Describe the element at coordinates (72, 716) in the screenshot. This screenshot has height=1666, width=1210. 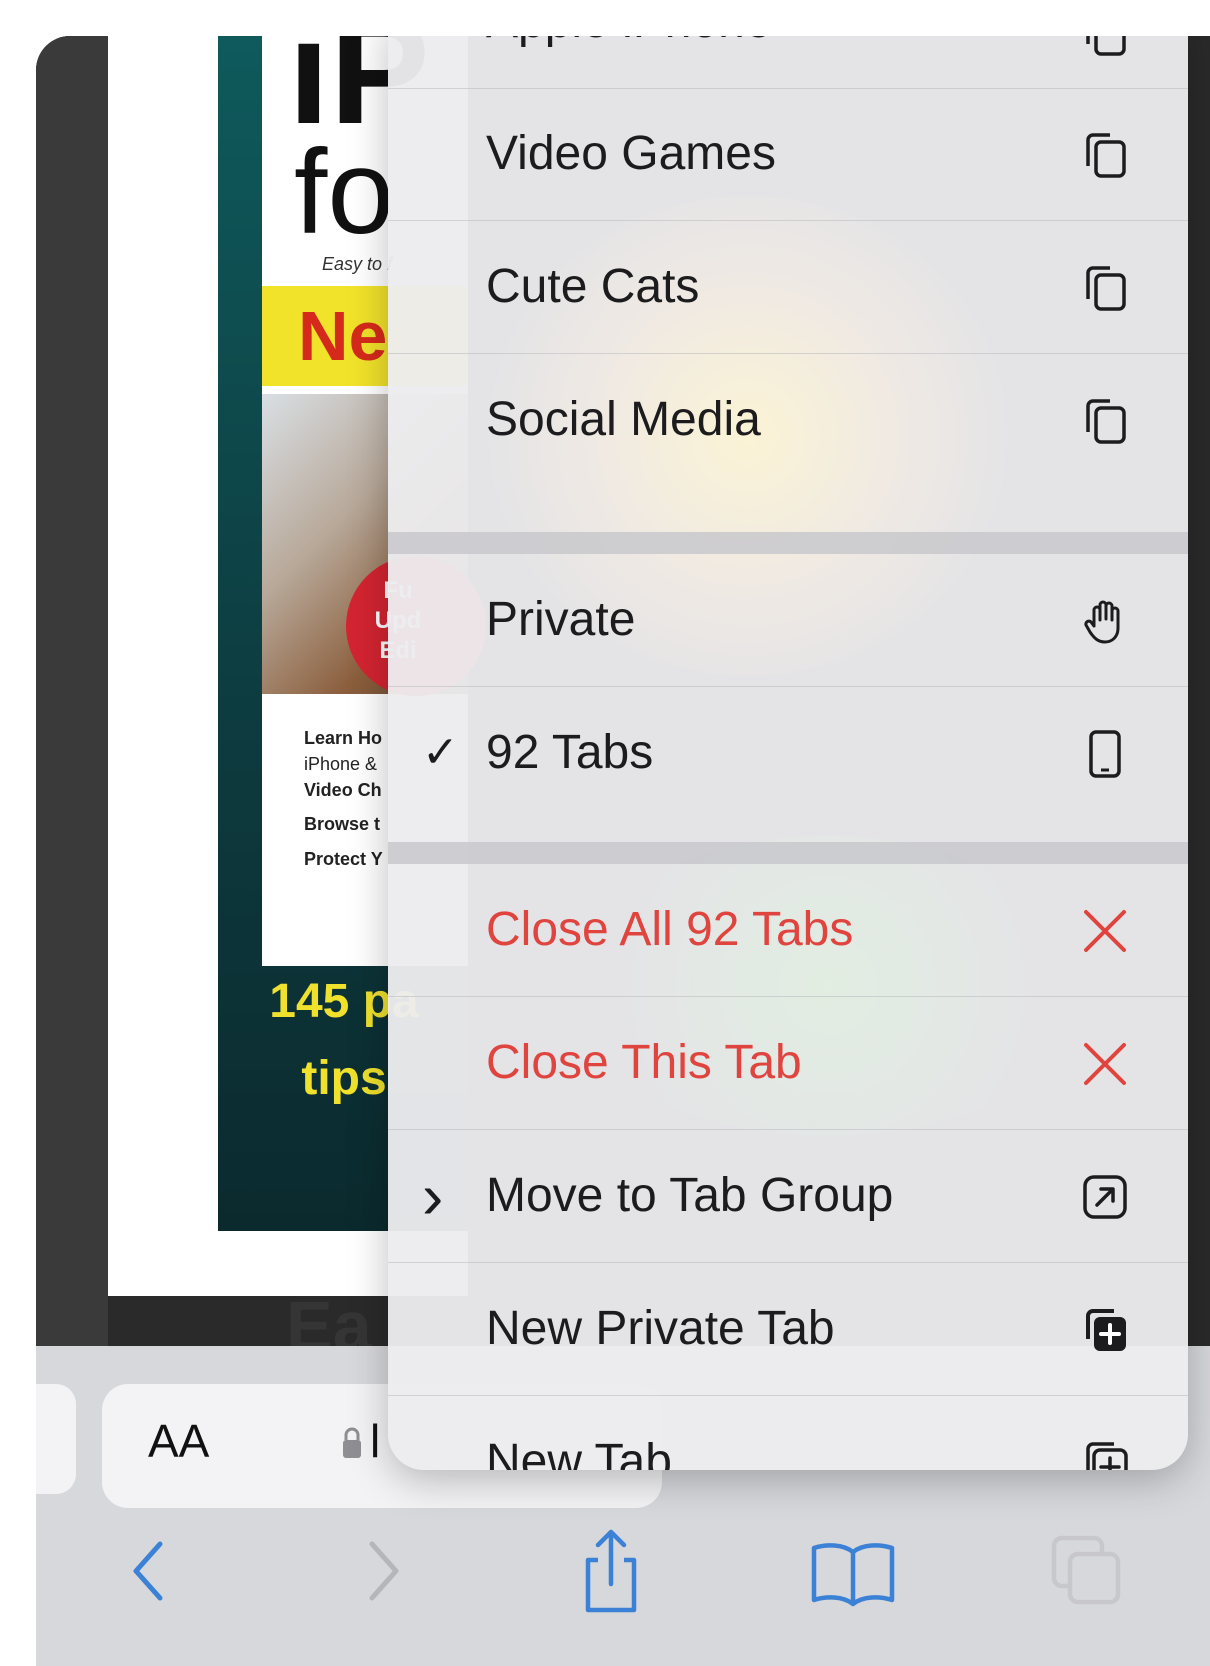
I see `left-edge-strip` at that location.